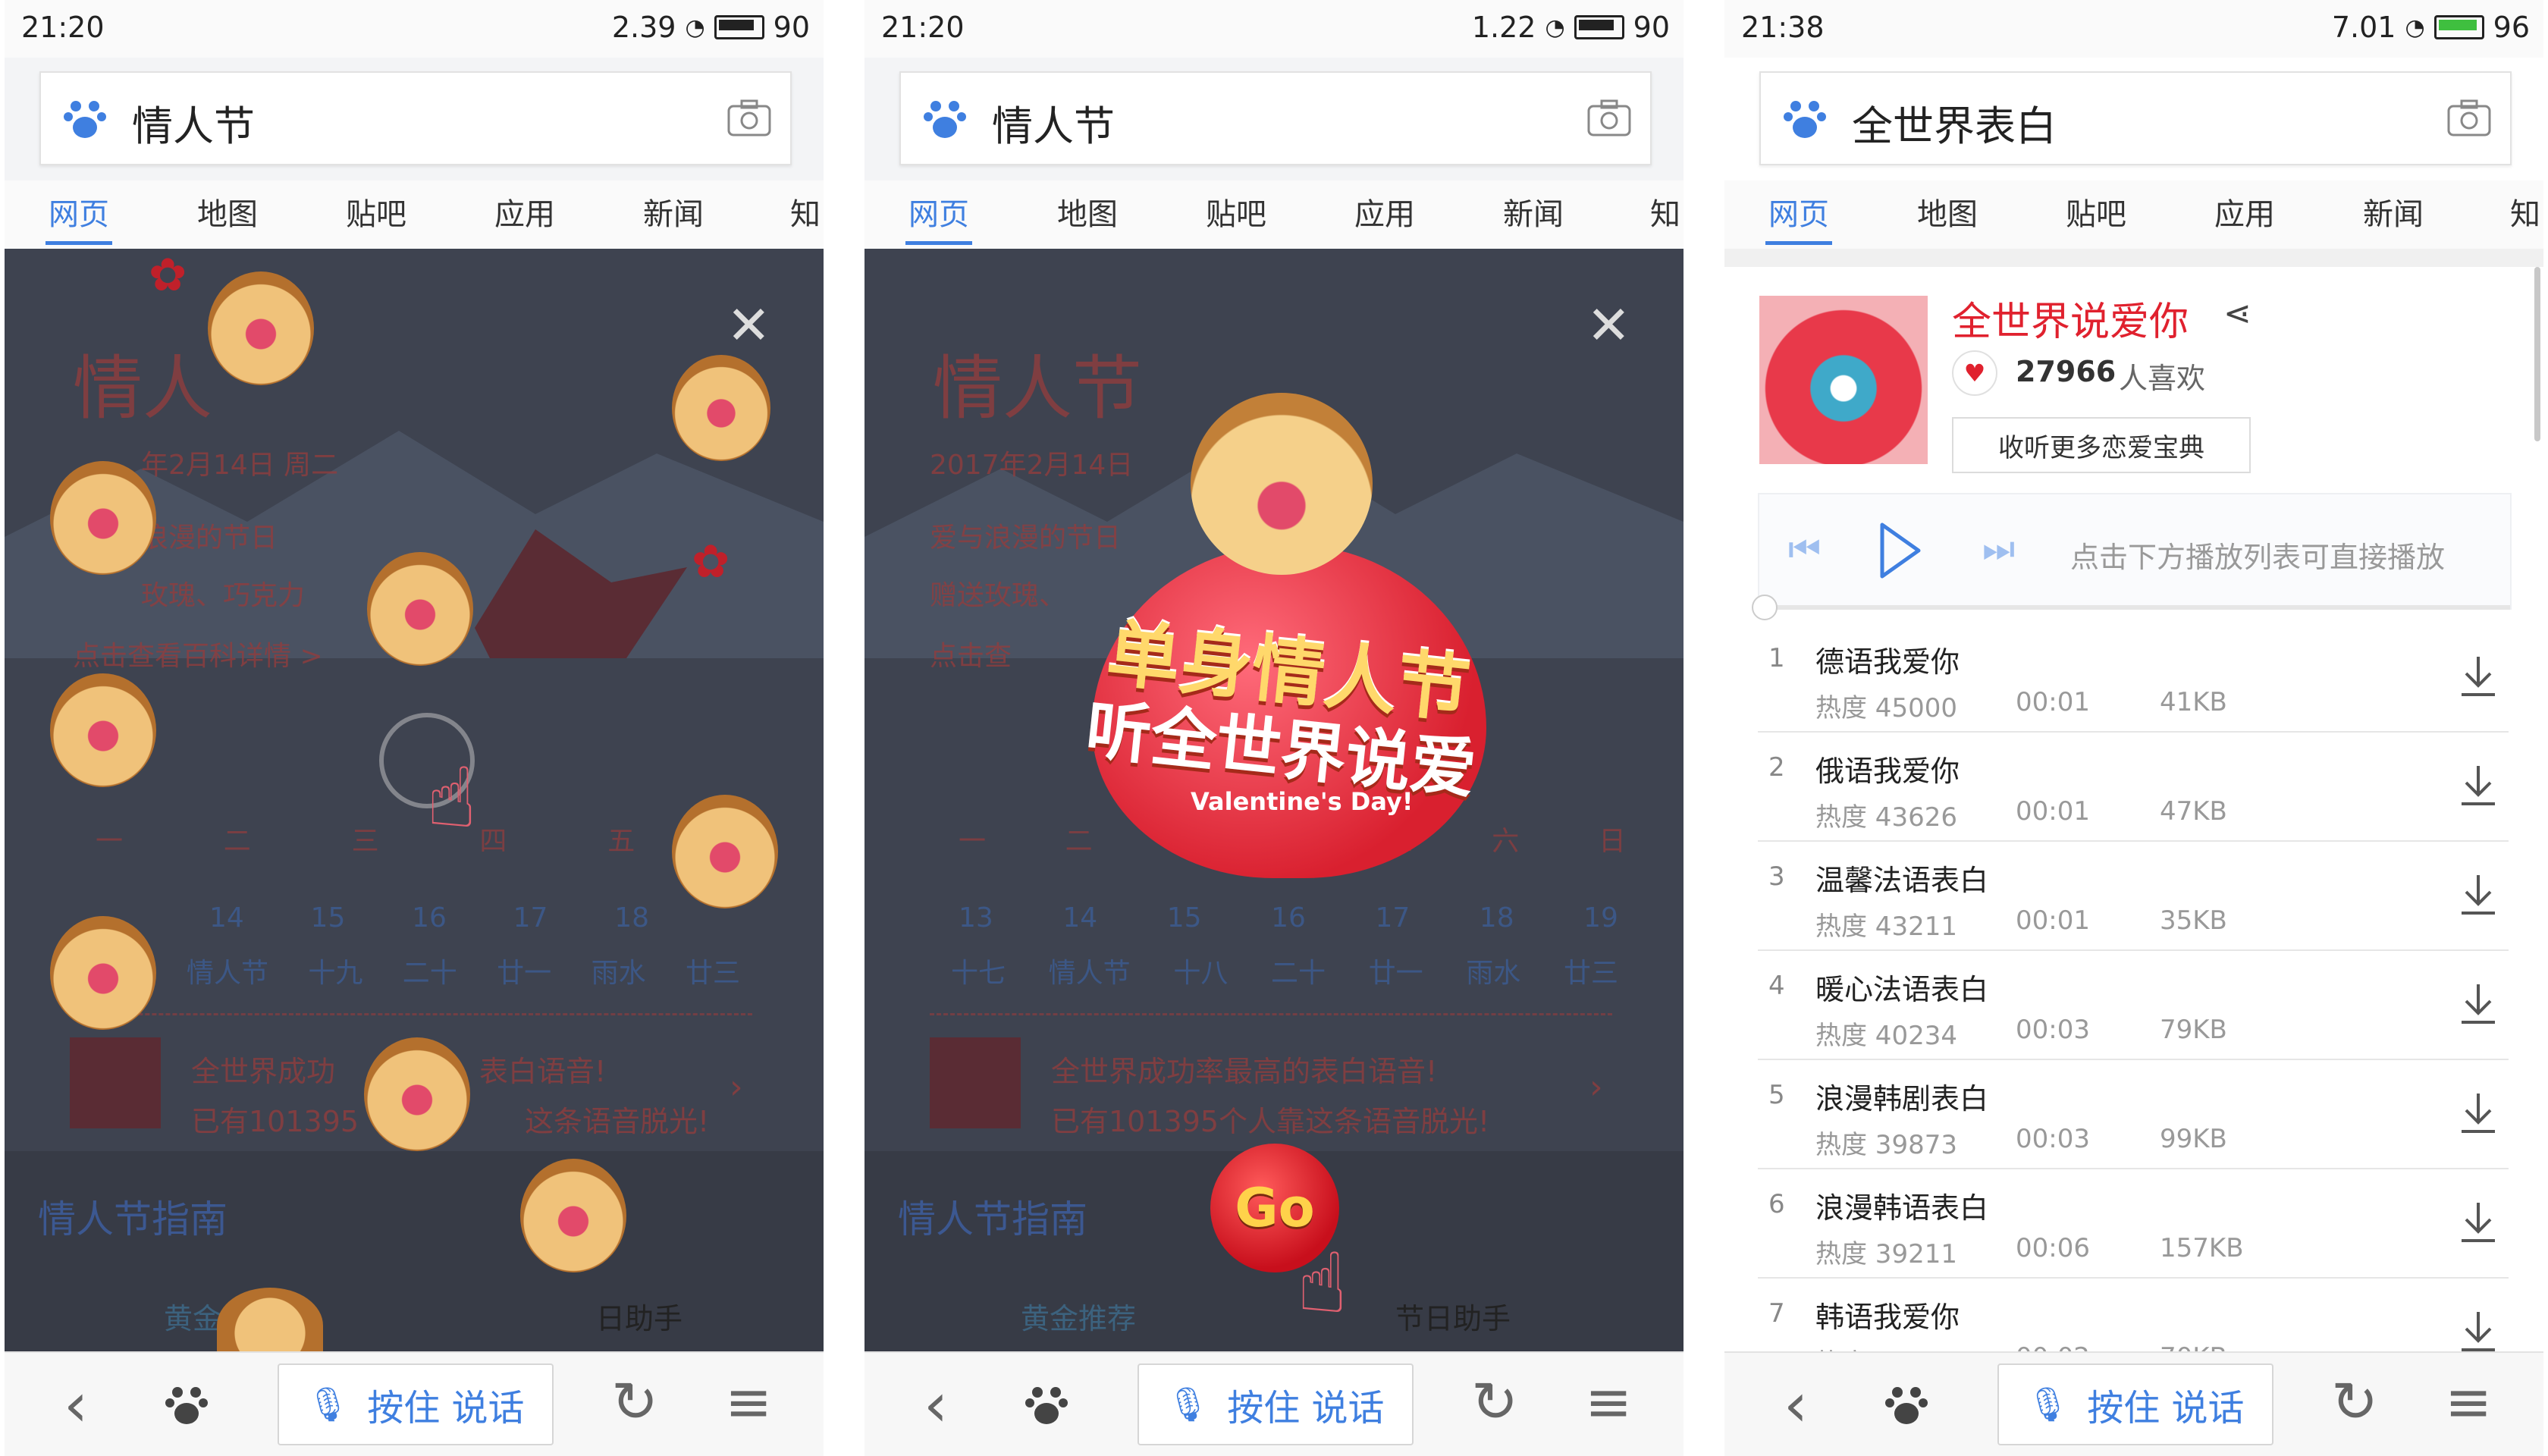 This screenshot has height=1456, width=2548. I want to click on voice-promo-card: 全世界成功率最高的表白语音! 已有101395个人靠这条语音脱光! ›, so click(1271, 1094).